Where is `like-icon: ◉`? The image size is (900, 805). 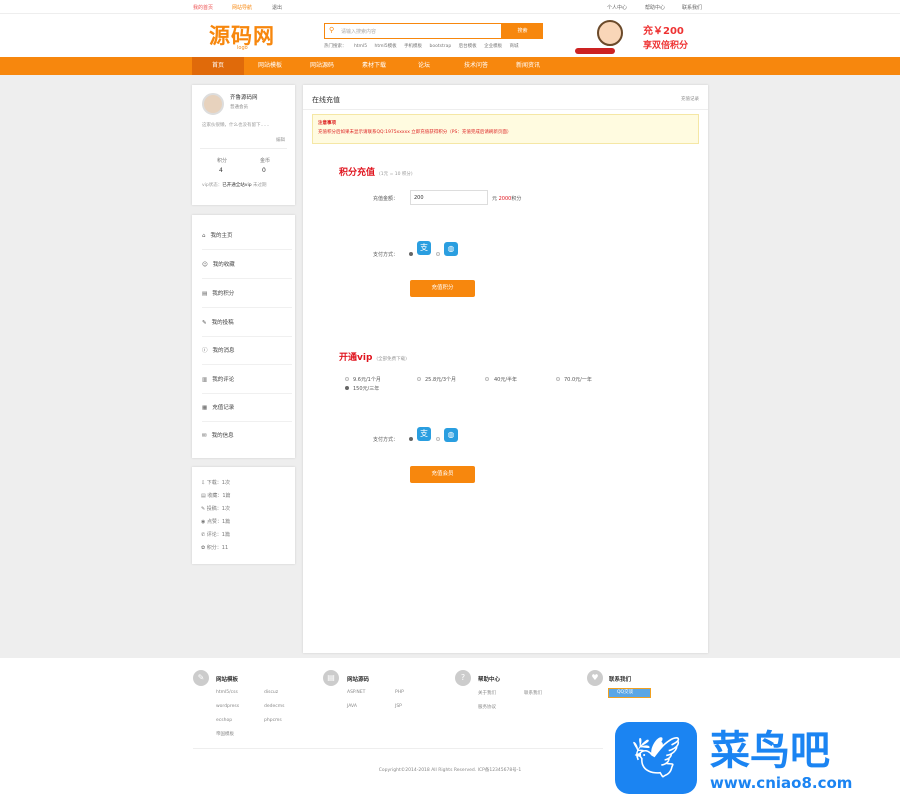 like-icon: ◉ is located at coordinates (203, 522).